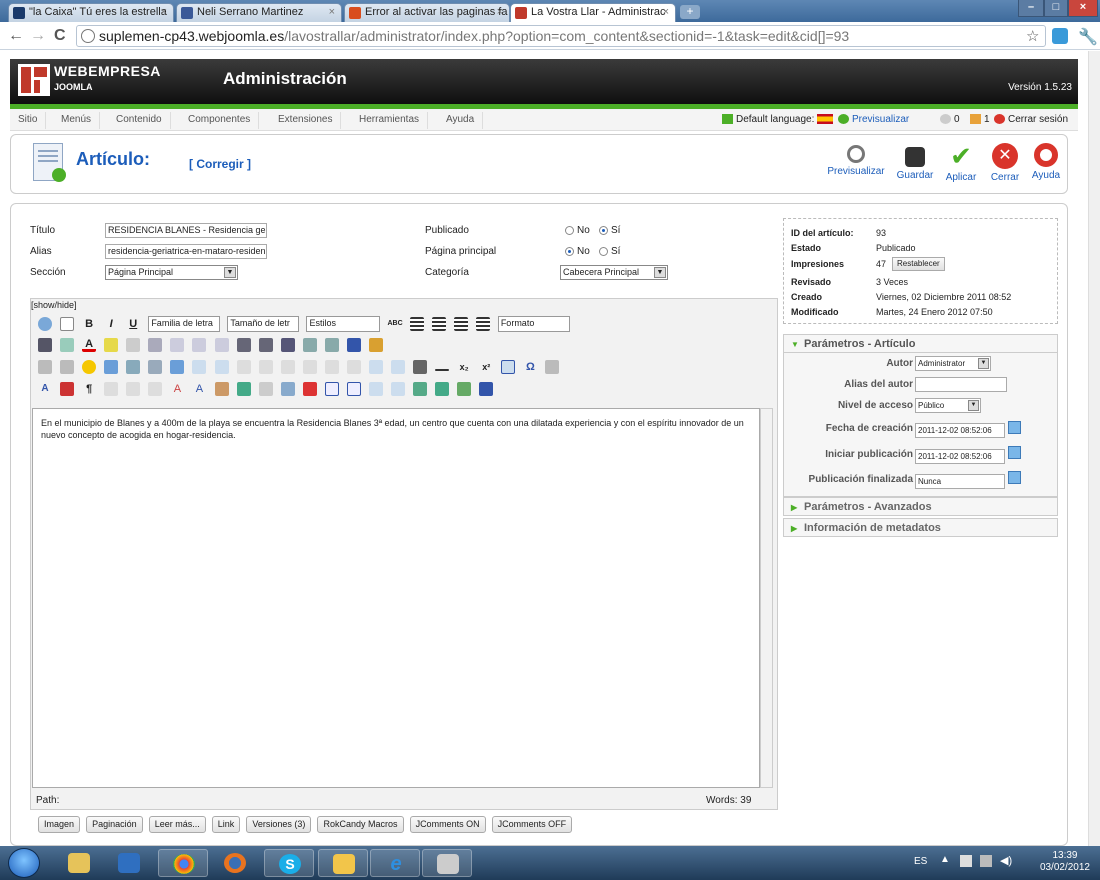 This screenshot has height=880, width=1100. Describe the element at coordinates (577, 251) in the screenshot. I see `frontpage-no-radio: No` at that location.